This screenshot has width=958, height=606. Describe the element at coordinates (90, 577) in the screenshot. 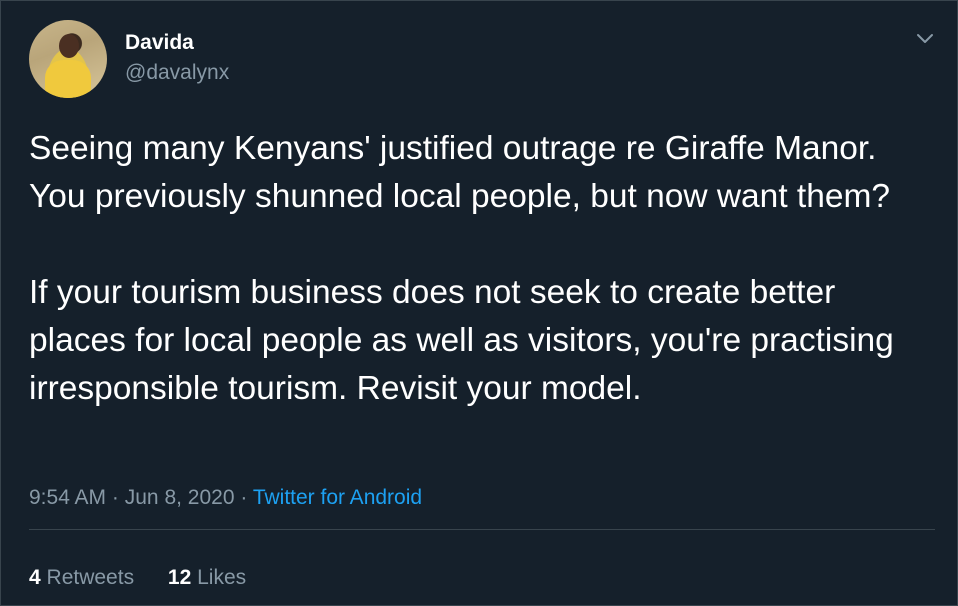

I see `retweets-label: Retweets` at that location.